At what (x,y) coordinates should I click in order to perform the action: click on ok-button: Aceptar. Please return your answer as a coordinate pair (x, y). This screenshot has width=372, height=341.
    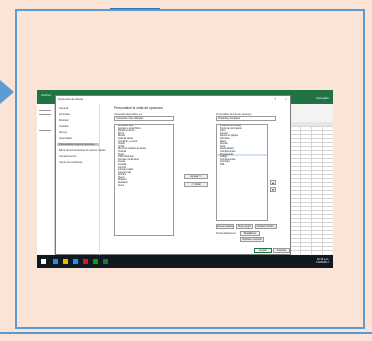
    Looking at the image, I should click on (263, 250).